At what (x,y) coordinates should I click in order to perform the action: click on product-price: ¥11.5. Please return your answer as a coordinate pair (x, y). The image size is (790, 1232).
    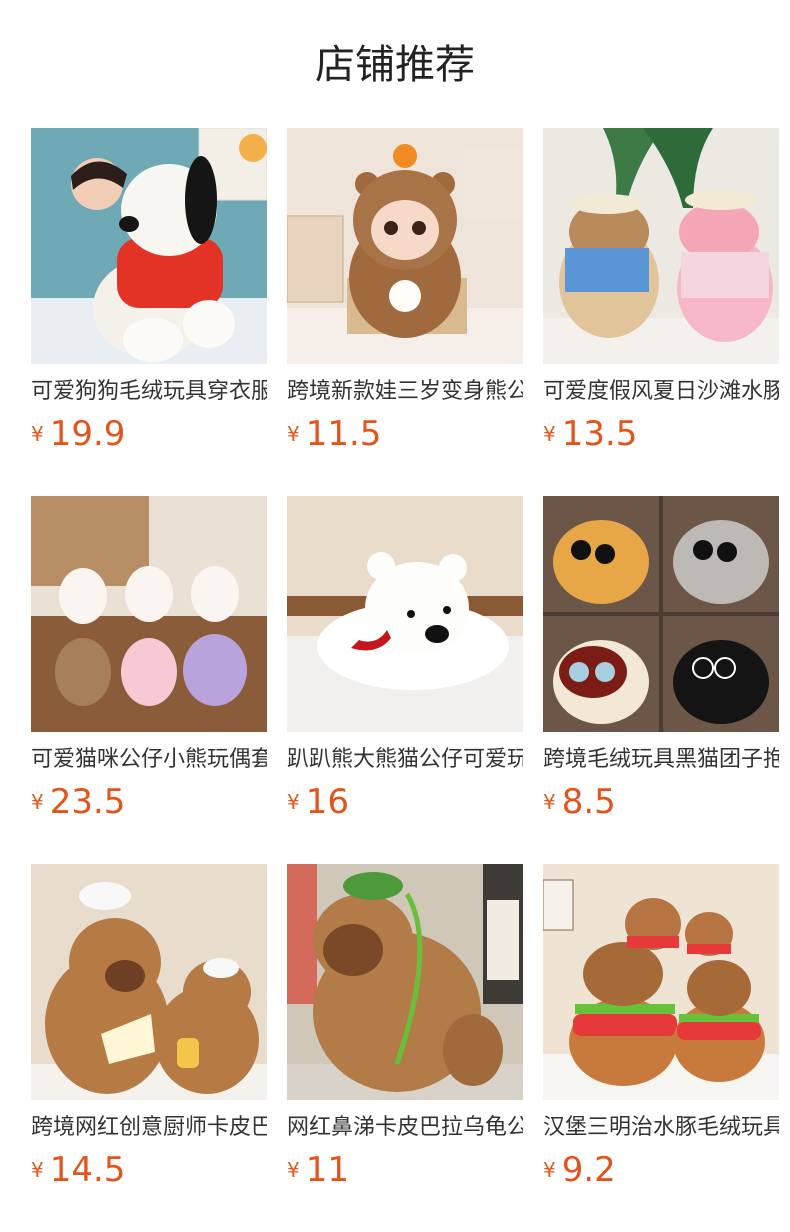
    Looking at the image, I should click on (334, 437).